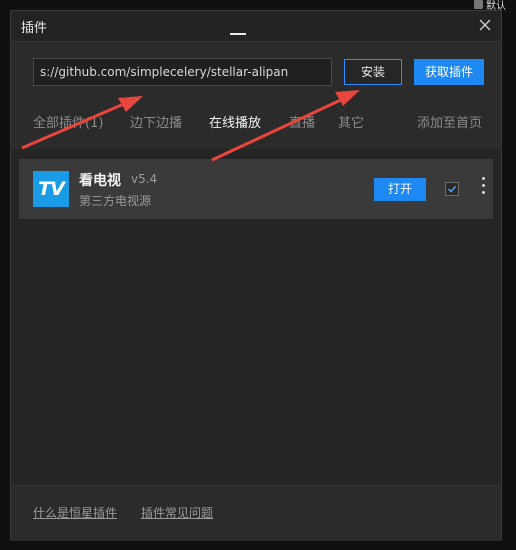 The height and width of the screenshot is (550, 516). Describe the element at coordinates (51, 189) in the screenshot. I see `tv-logo-icon: TV` at that location.